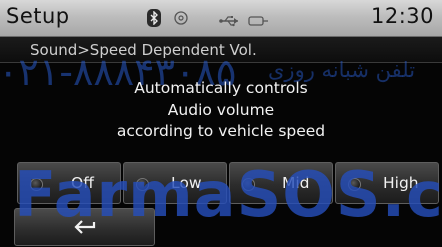 The image size is (442, 247). Describe the element at coordinates (258, 19) in the screenshot. I see `aux-icon` at that location.